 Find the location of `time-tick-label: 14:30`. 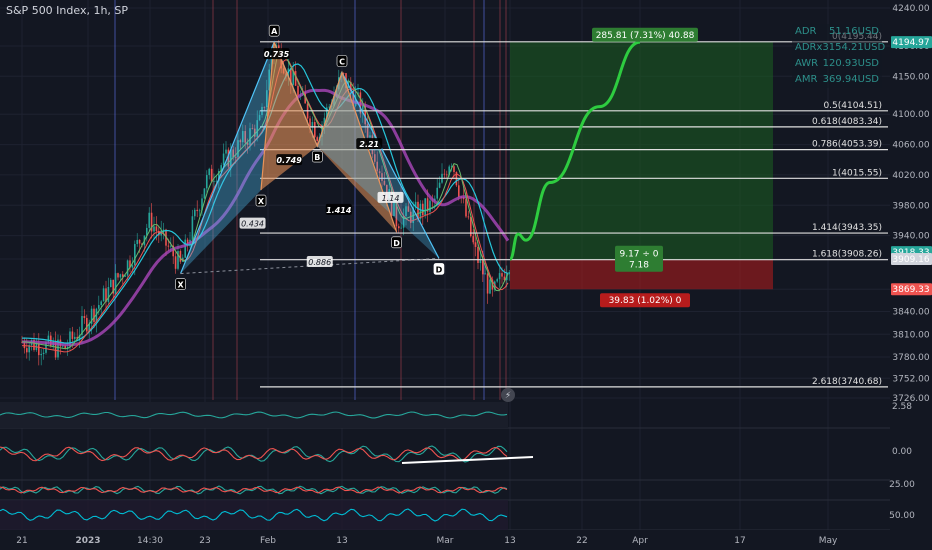

time-tick-label: 14:30 is located at coordinates (150, 541).